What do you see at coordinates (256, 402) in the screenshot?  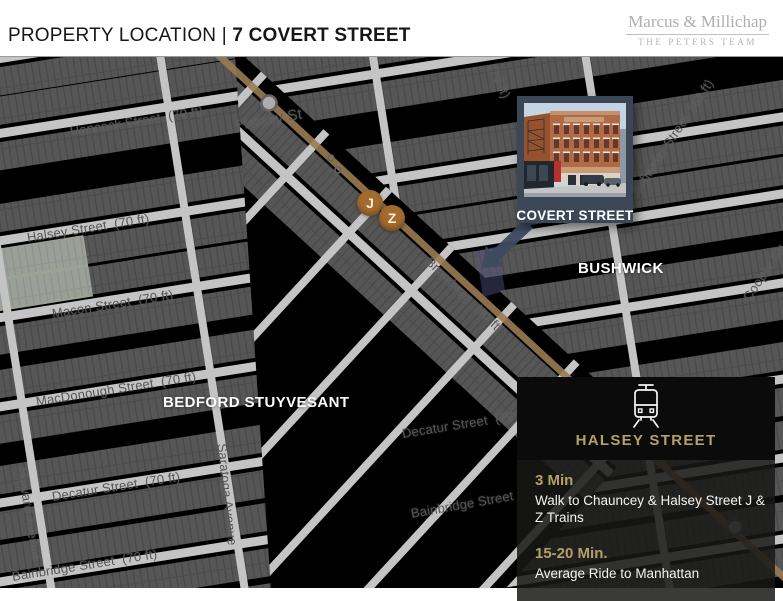 I see `neighborhood-label: BEDFORD STUYVESANT` at bounding box center [256, 402].